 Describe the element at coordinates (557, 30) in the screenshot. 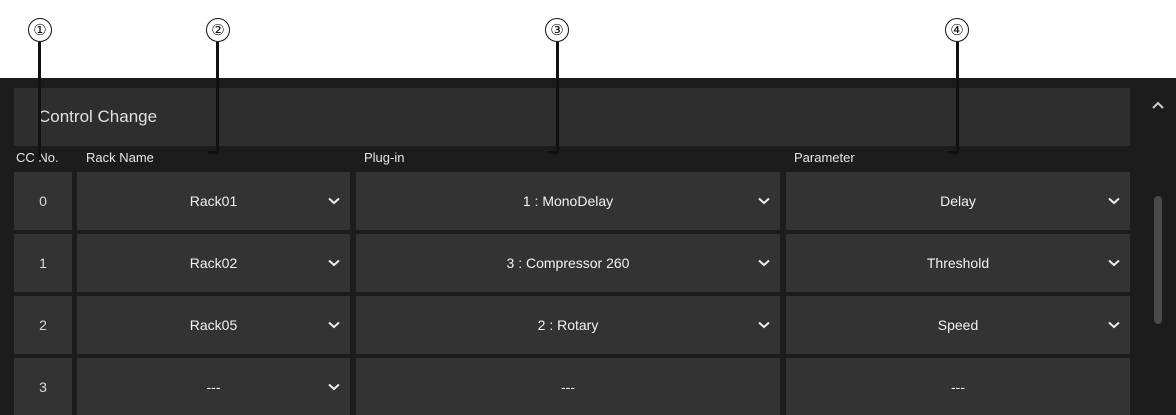

I see `callout-3: ③` at that location.